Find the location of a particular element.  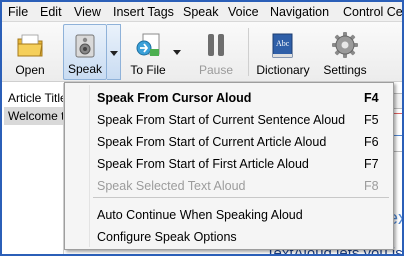

settings-button: Settings is located at coordinates (345, 52).